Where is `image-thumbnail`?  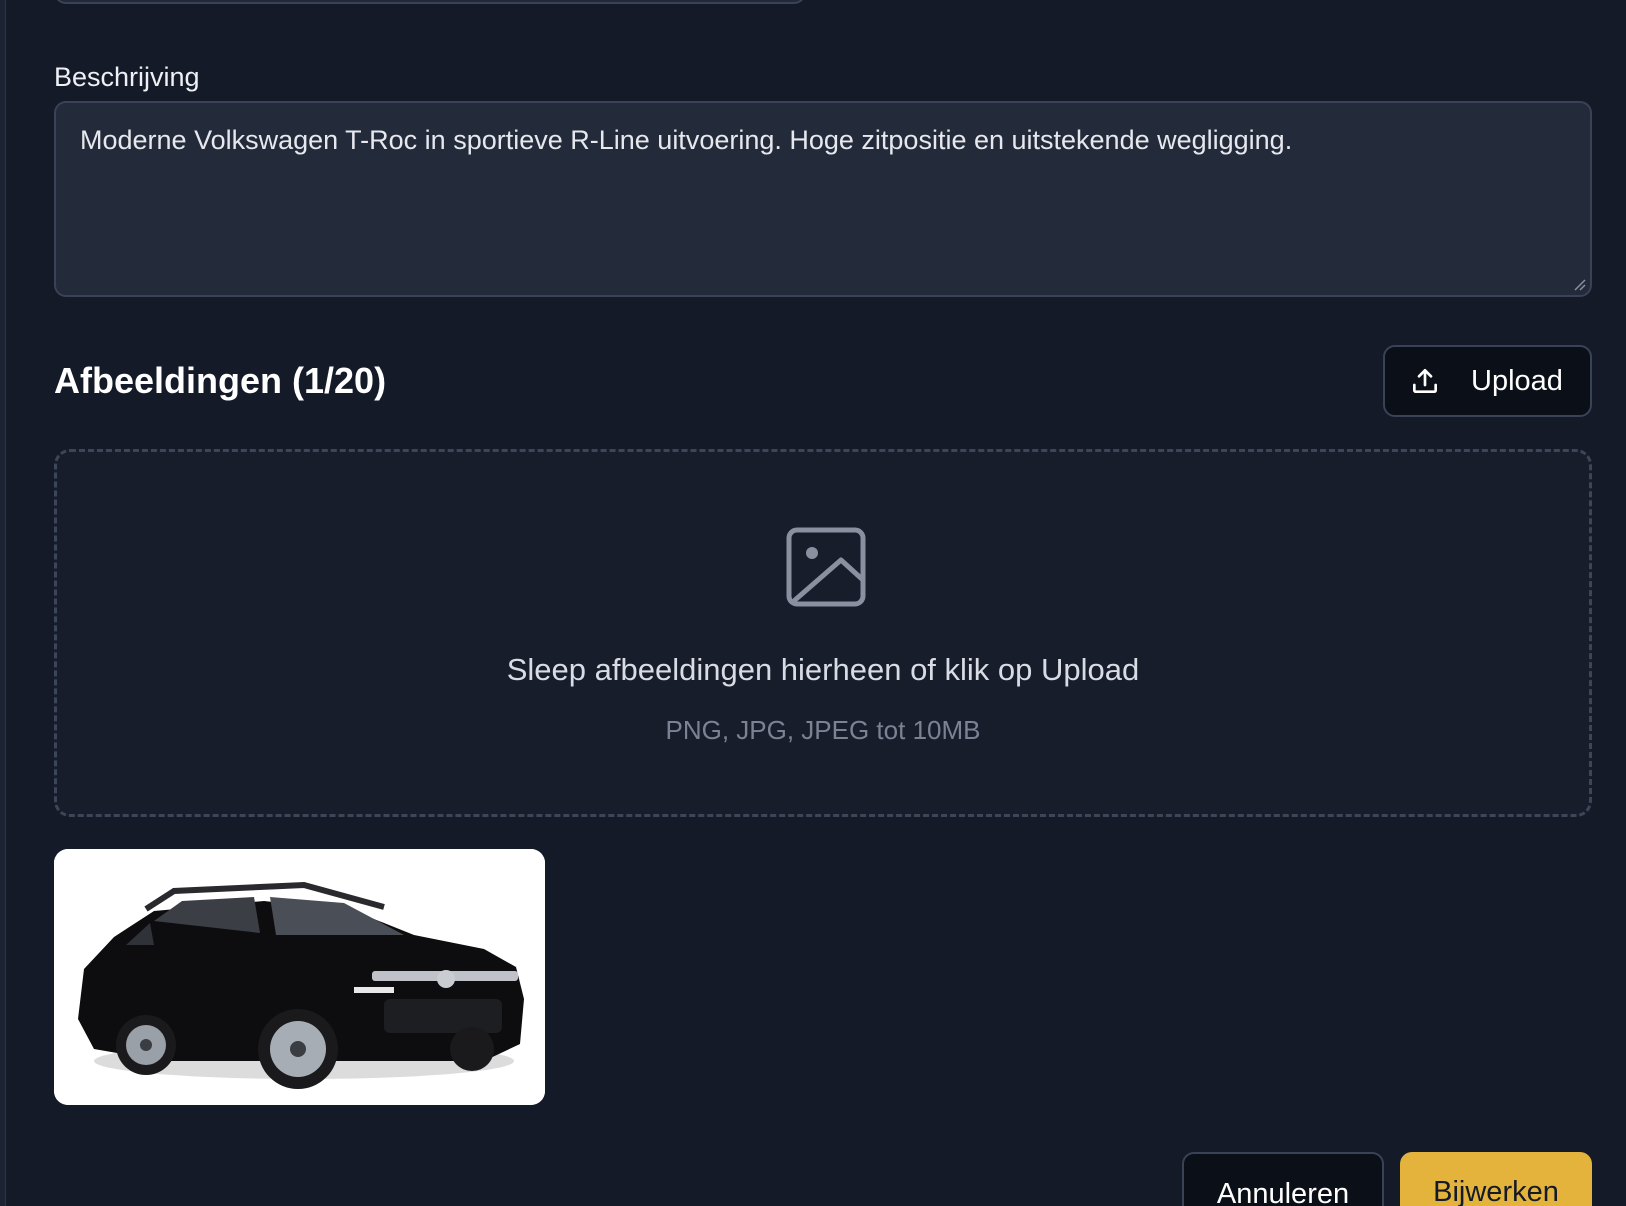
image-thumbnail is located at coordinates (299, 977).